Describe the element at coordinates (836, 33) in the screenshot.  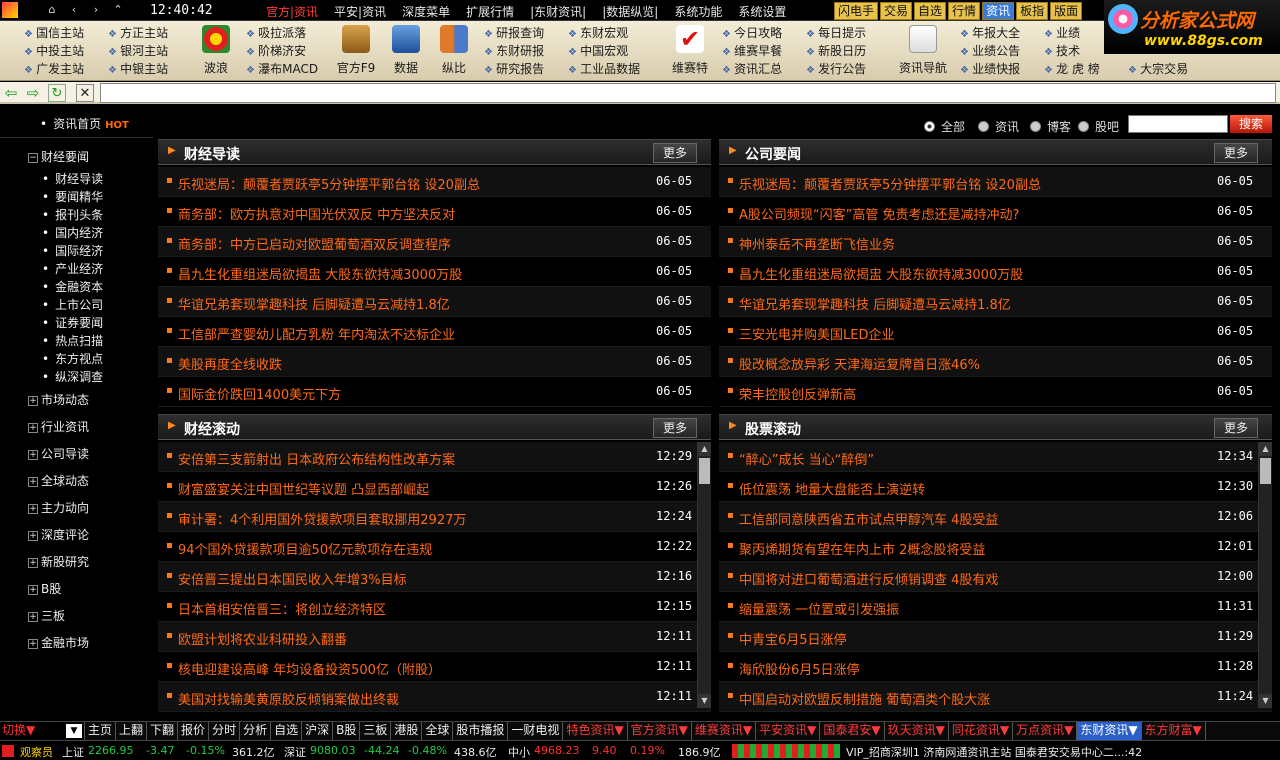
I see `toolbar-link: 每日提示` at that location.